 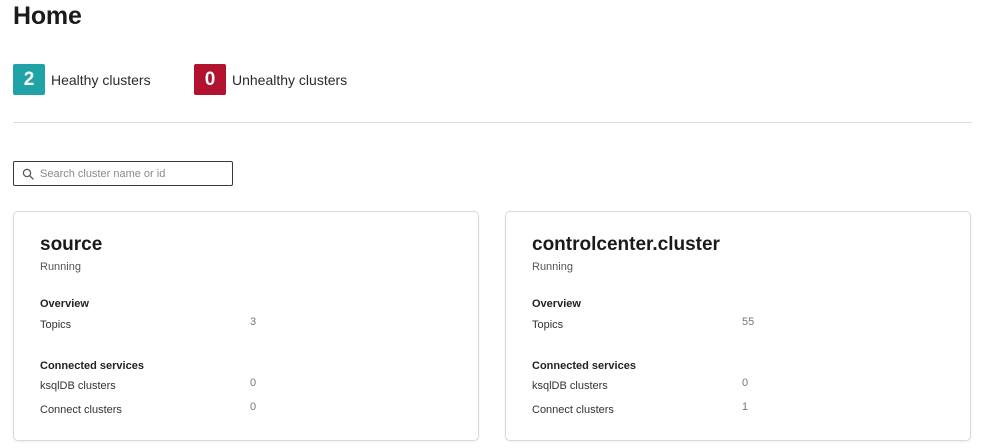 I want to click on connect-clusters-value: 1, so click(x=745, y=407).